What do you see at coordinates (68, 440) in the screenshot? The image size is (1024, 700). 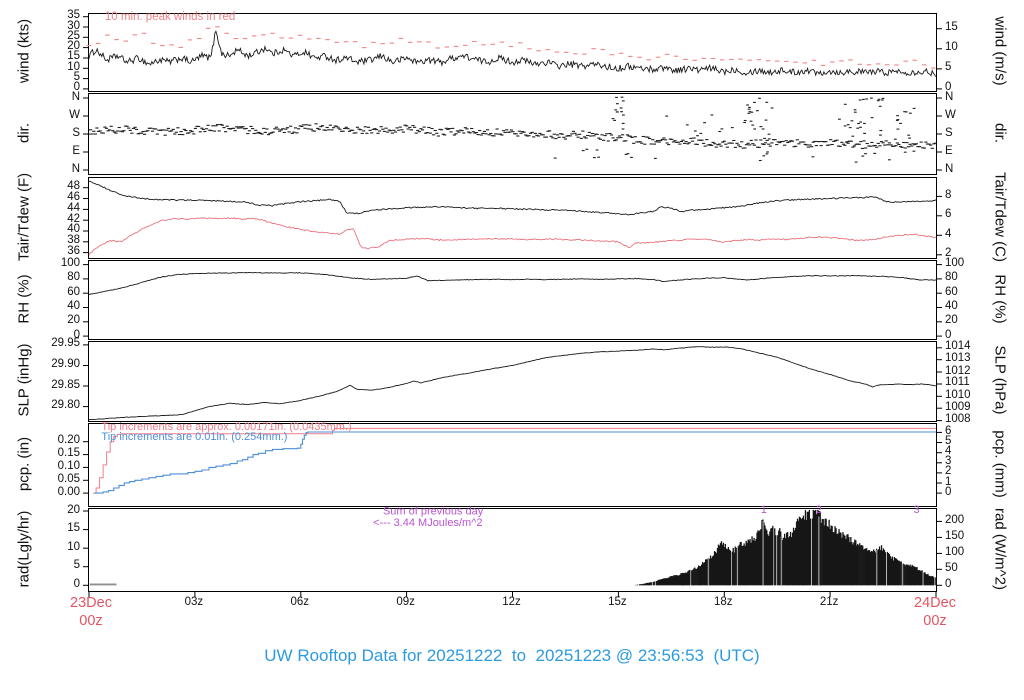 I see `y-tick-label-left: 0.20` at bounding box center [68, 440].